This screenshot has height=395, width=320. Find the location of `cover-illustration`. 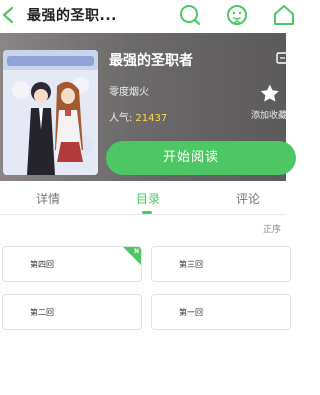

cover-illustration is located at coordinates (50, 112).